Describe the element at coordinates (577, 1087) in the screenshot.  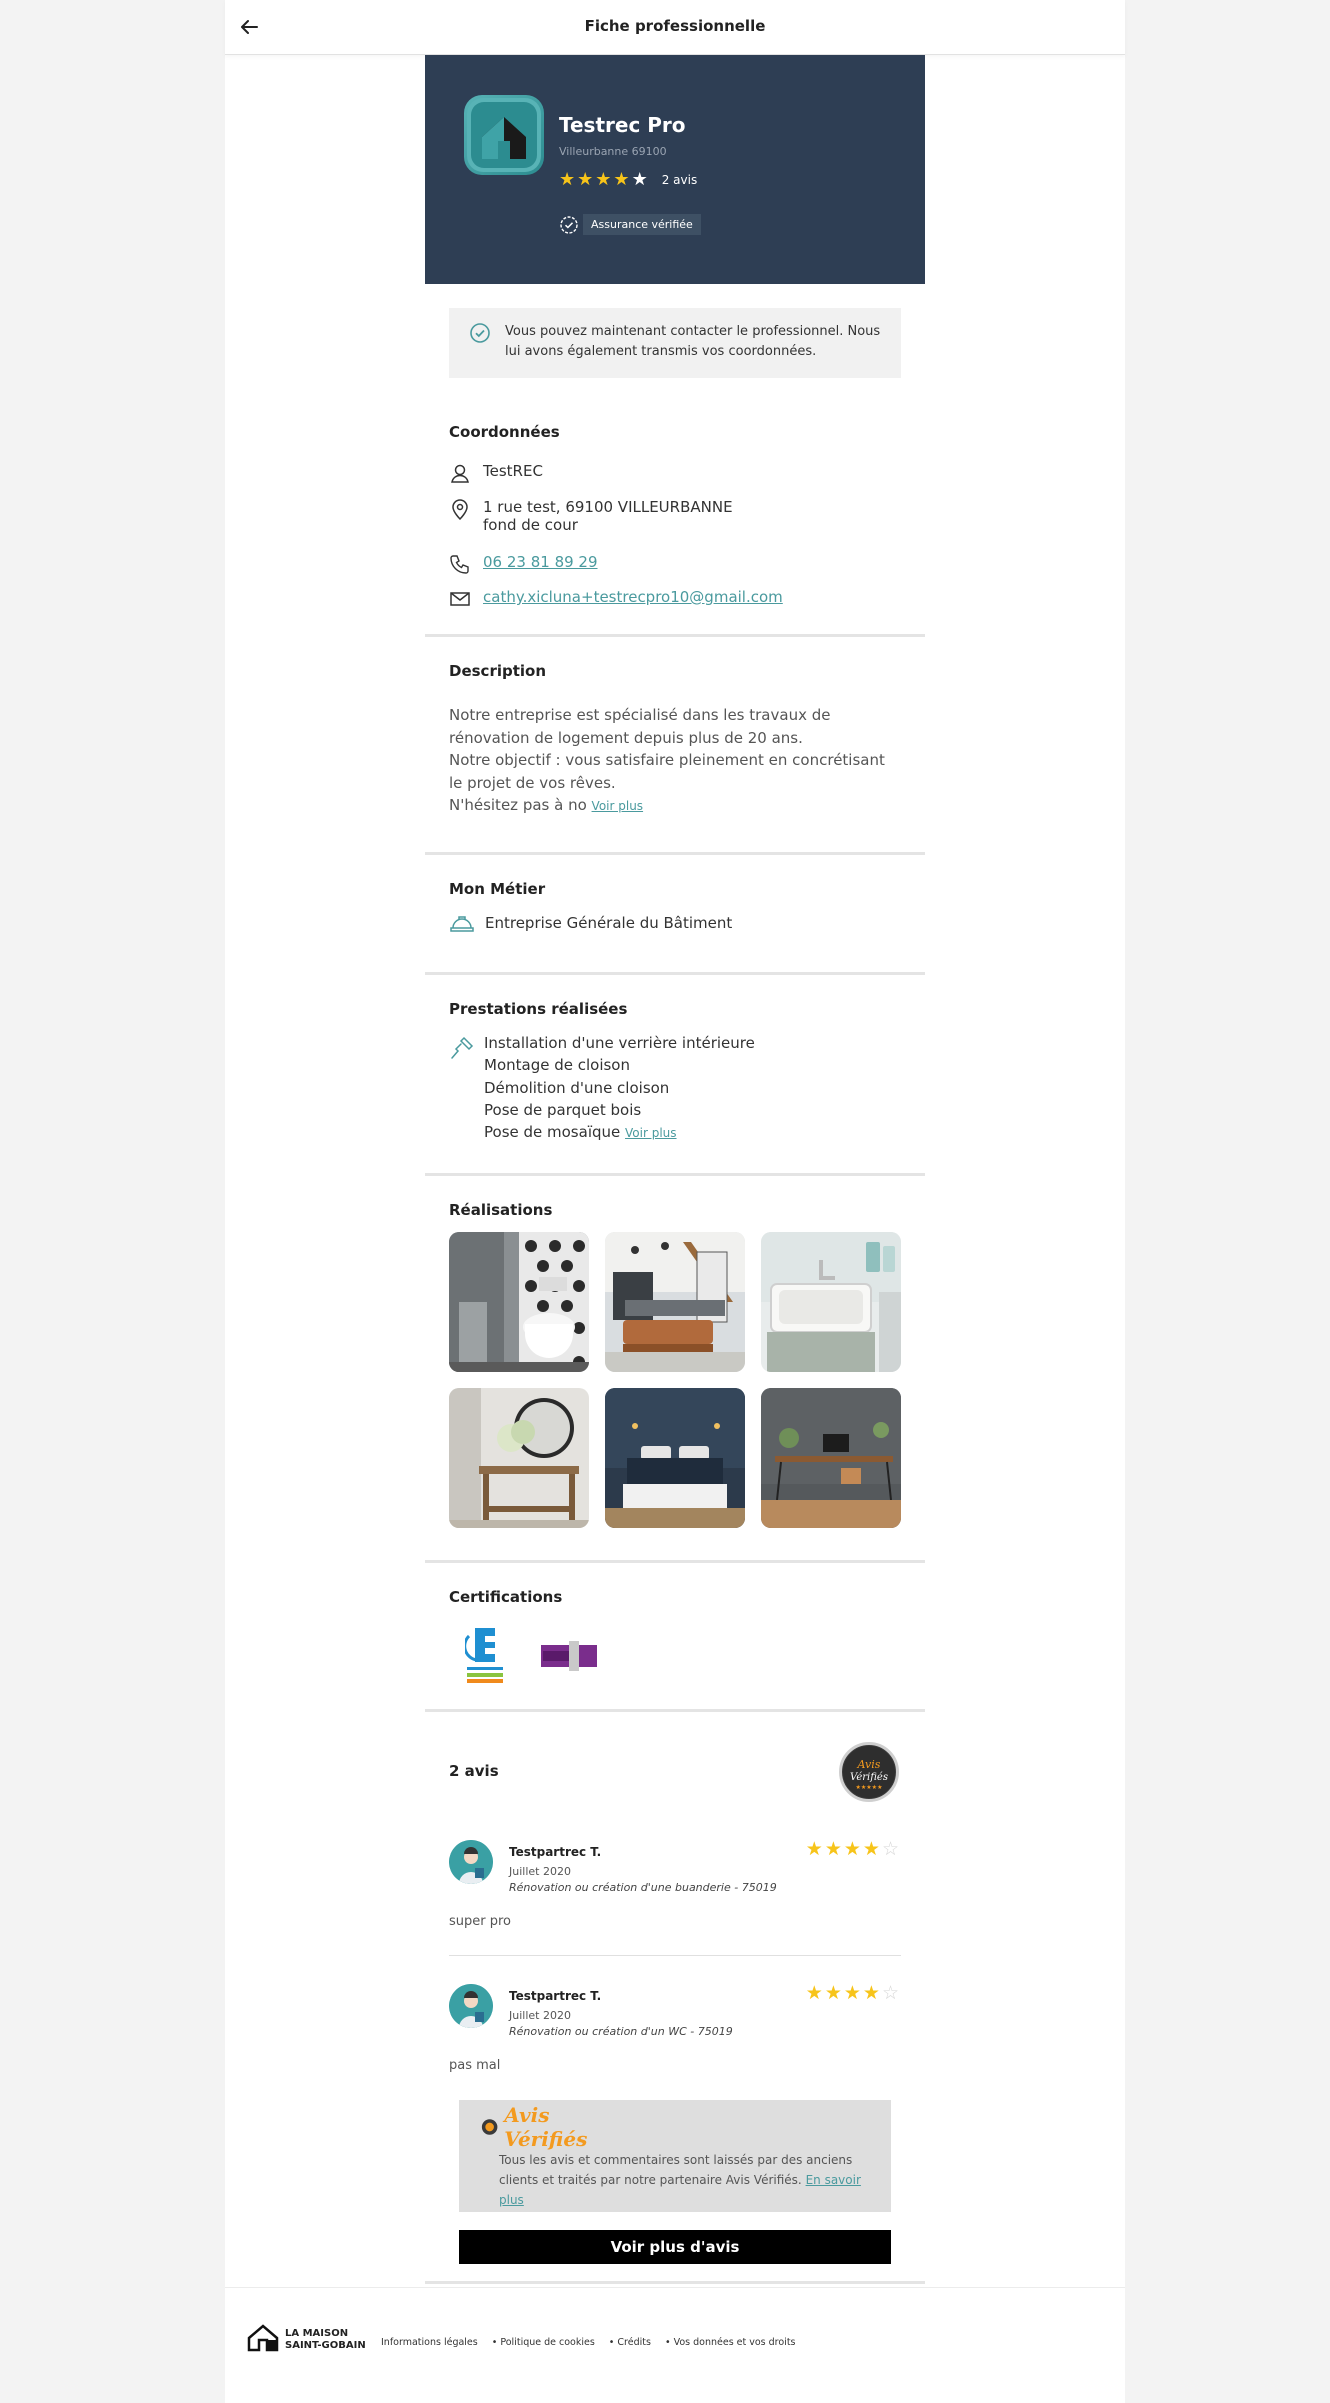
I see `service-item: Démolition d'une cloison` at that location.